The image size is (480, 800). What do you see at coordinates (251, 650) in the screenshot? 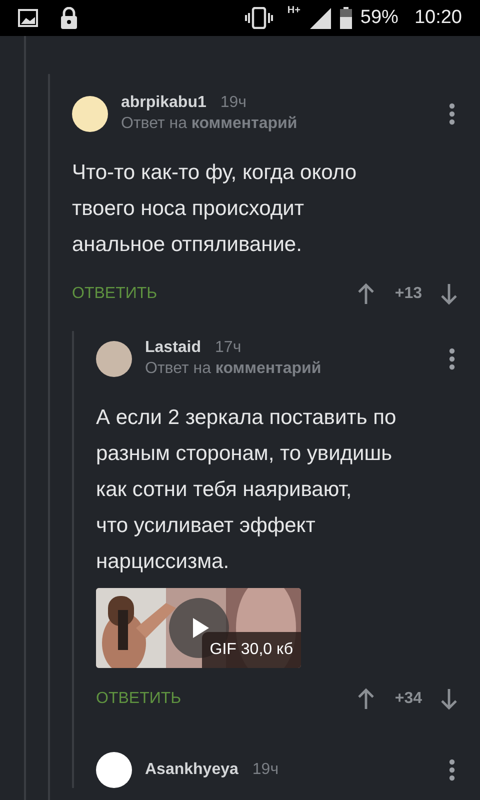
I see `gif-size-label: GIF 30,0 кб` at bounding box center [251, 650].